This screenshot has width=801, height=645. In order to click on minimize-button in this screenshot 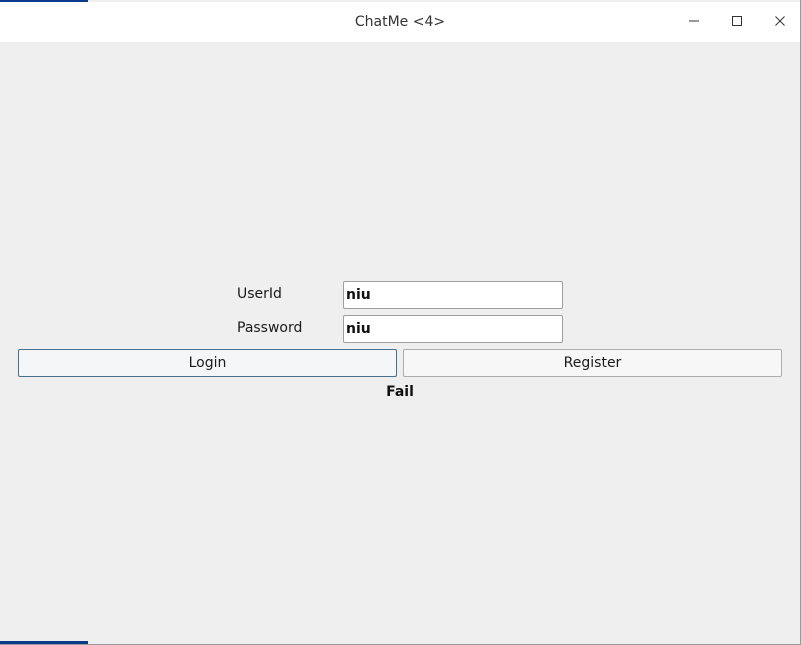, I will do `click(694, 21)`.